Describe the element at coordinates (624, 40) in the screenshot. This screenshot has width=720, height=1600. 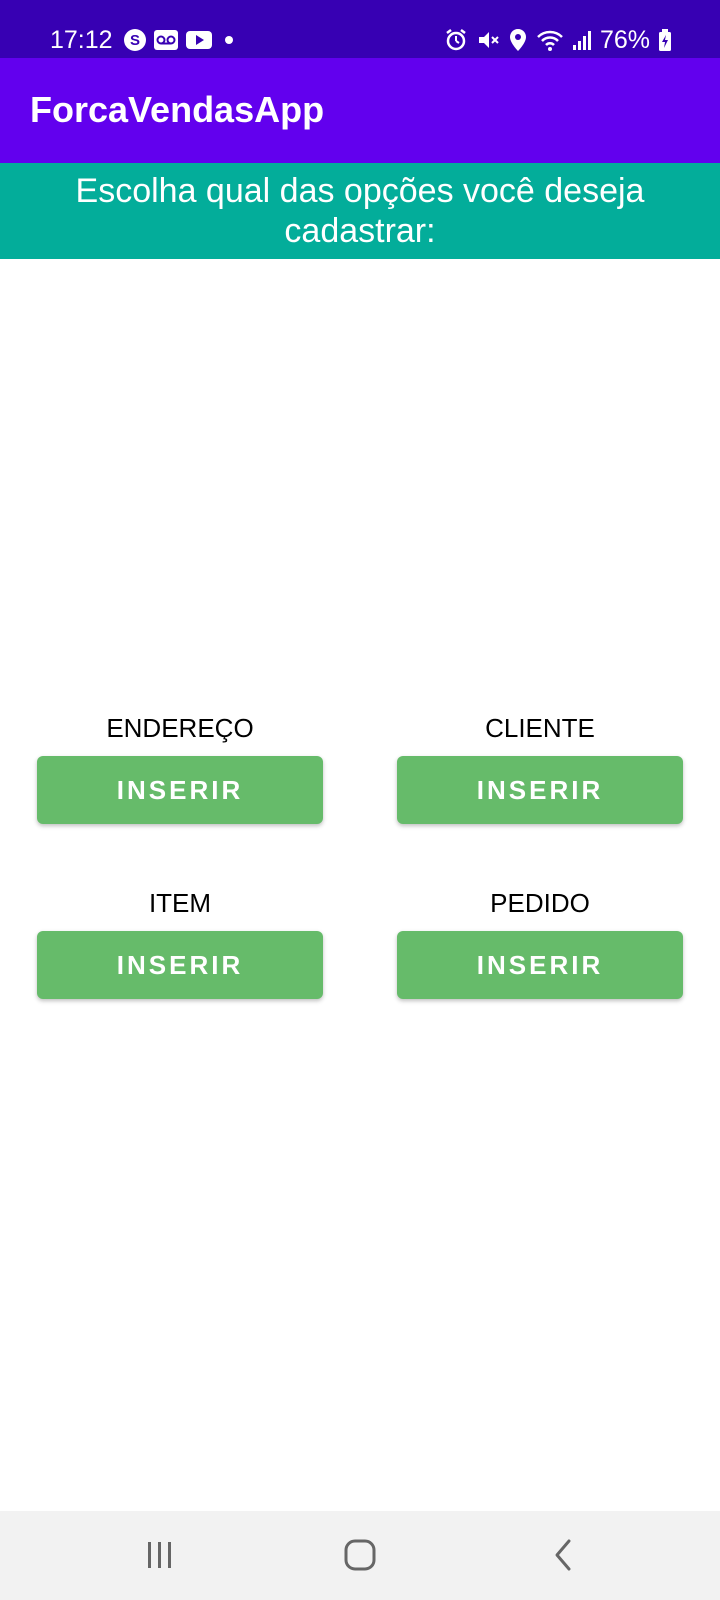
I see `battery-percent: 76%` at that location.